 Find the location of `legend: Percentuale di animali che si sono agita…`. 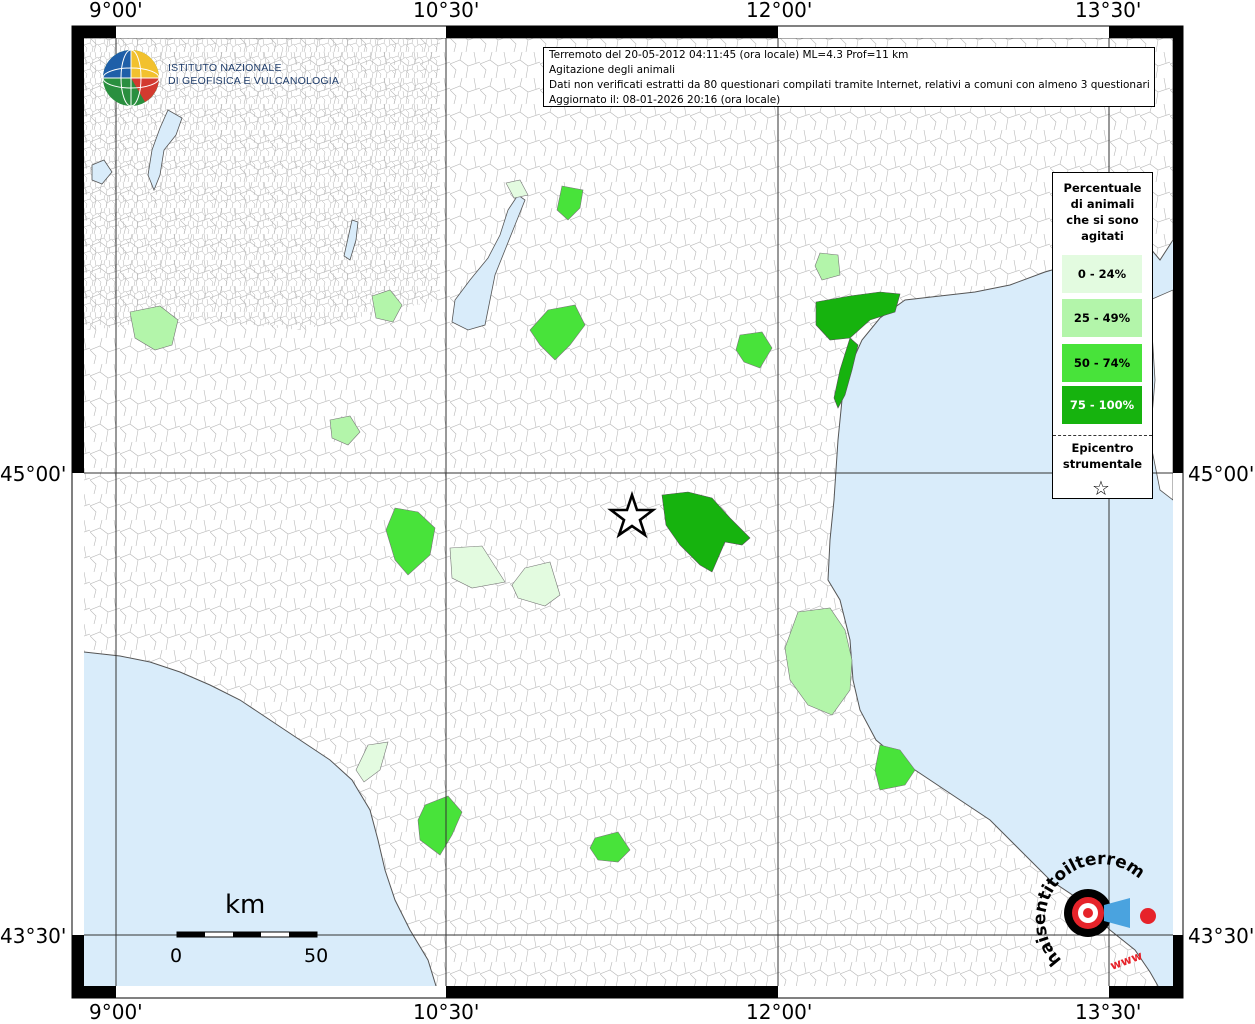

legend: Percentuale di animali che si sono agita… is located at coordinates (1102, 335).